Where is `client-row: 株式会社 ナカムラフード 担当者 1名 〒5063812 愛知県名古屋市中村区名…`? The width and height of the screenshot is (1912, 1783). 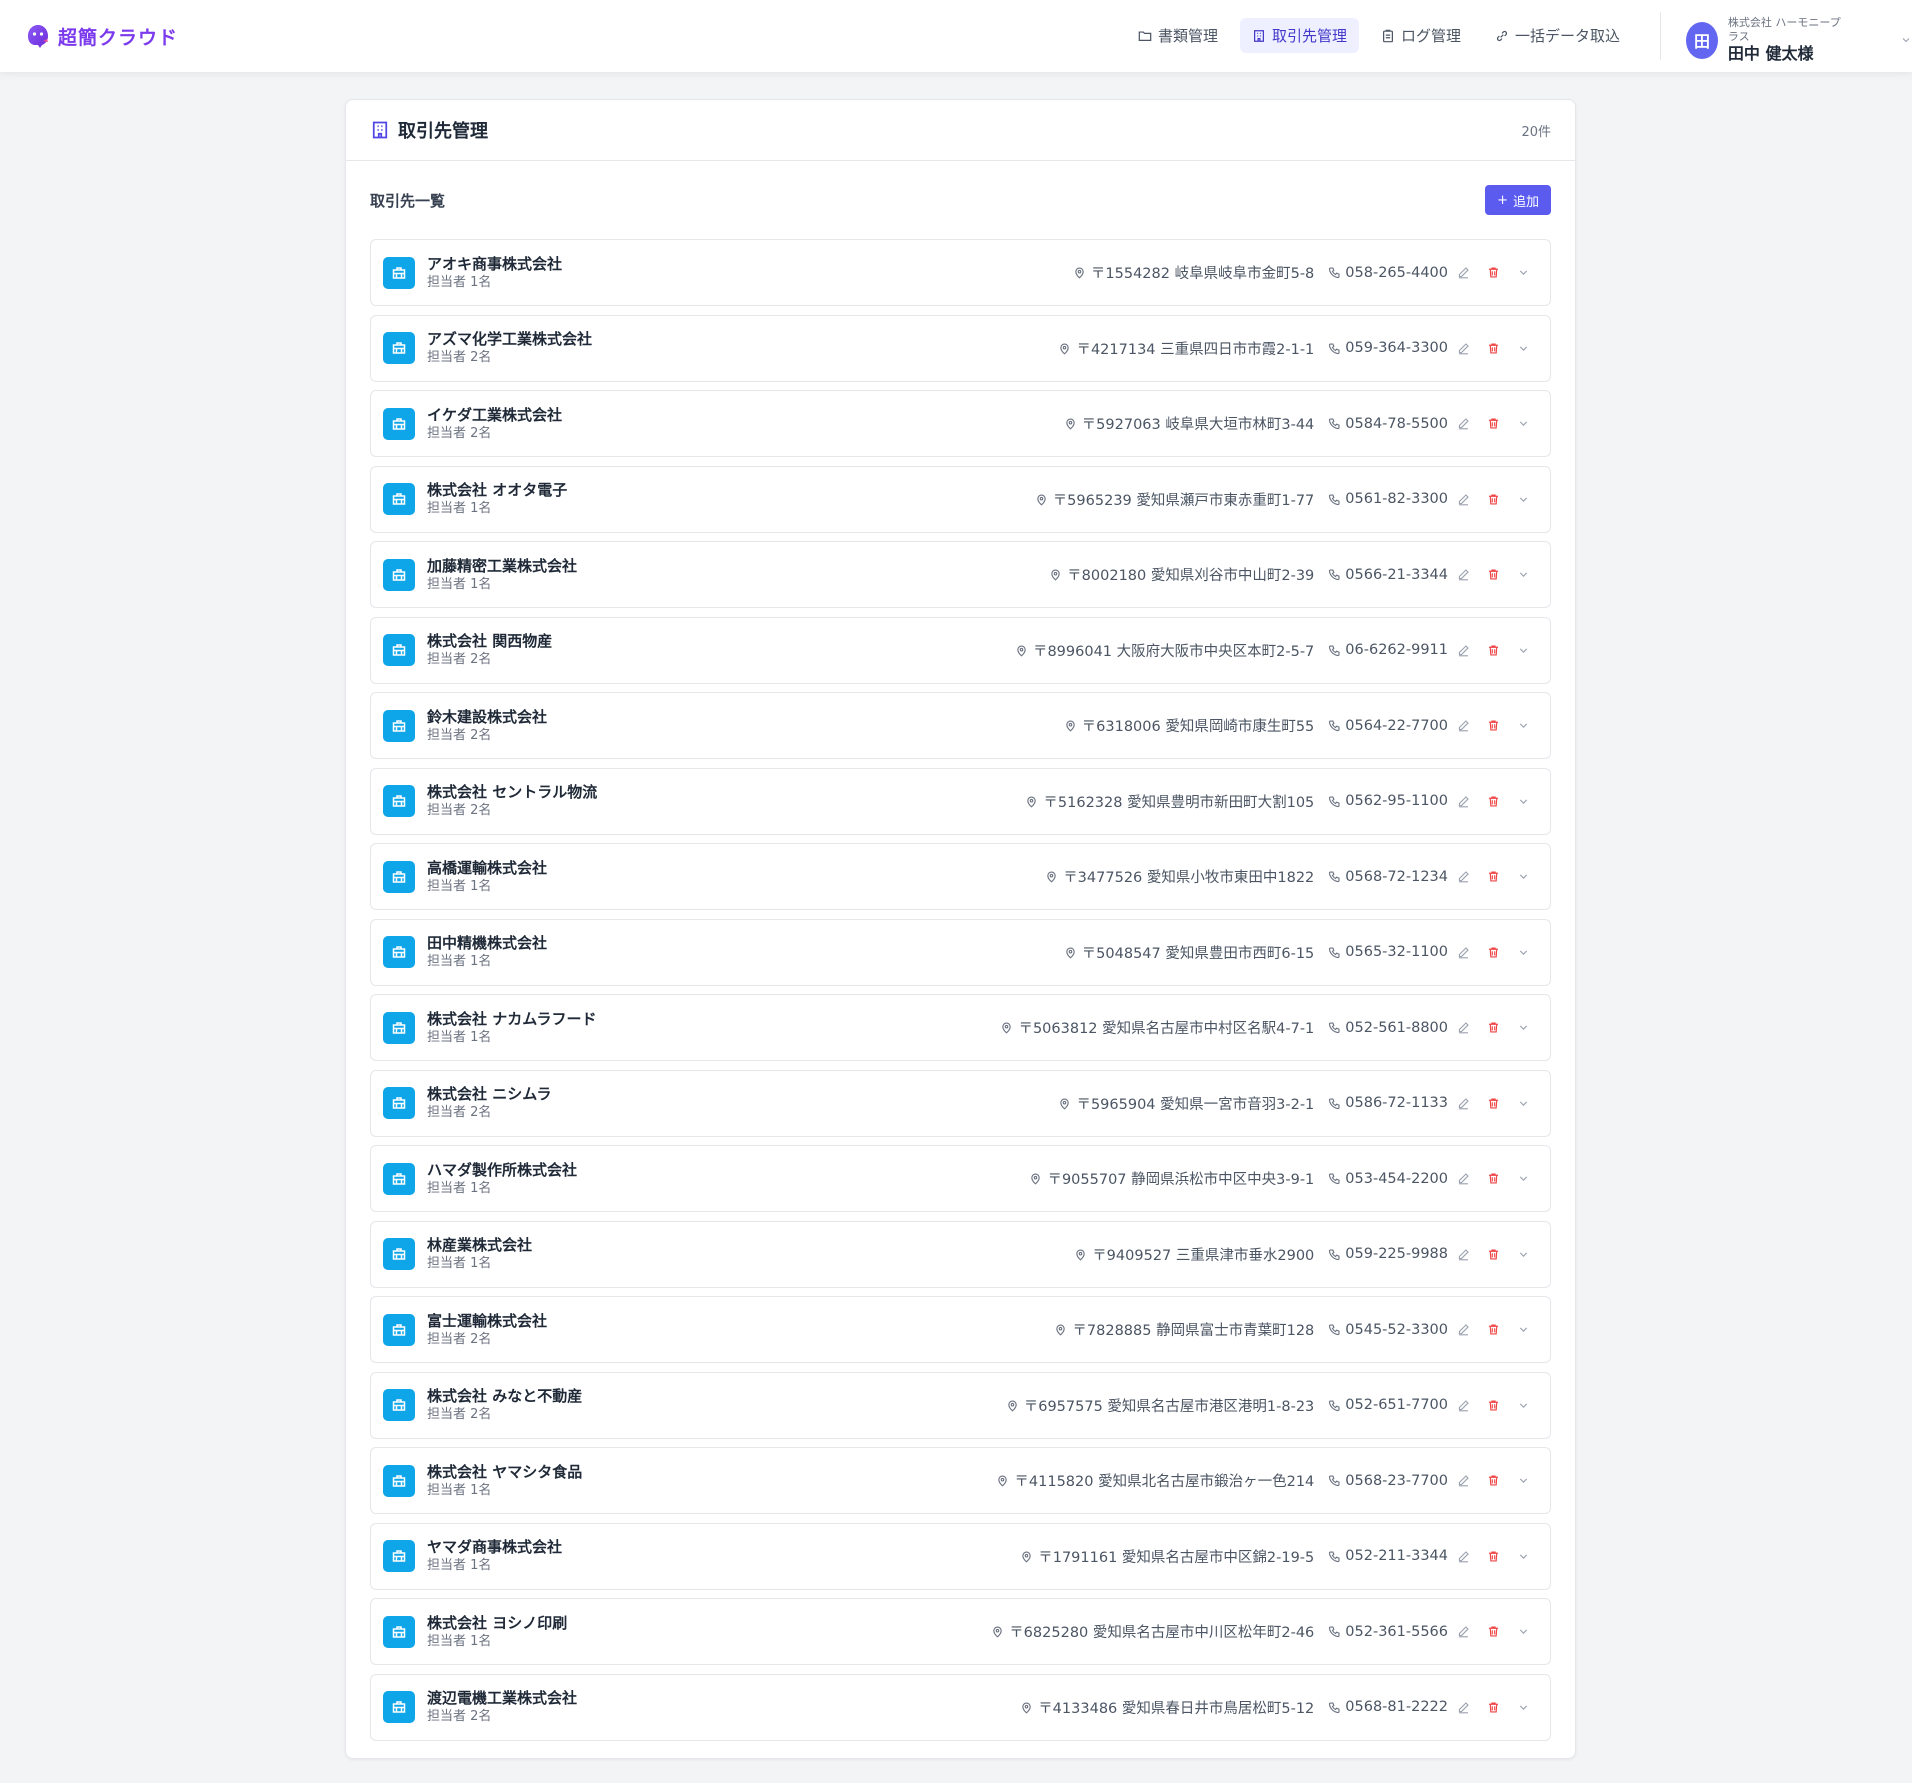 client-row: 株式会社 ナカムラフード 担当者 1名 〒5063812 愛知県名古屋市中村区名… is located at coordinates (960, 1027).